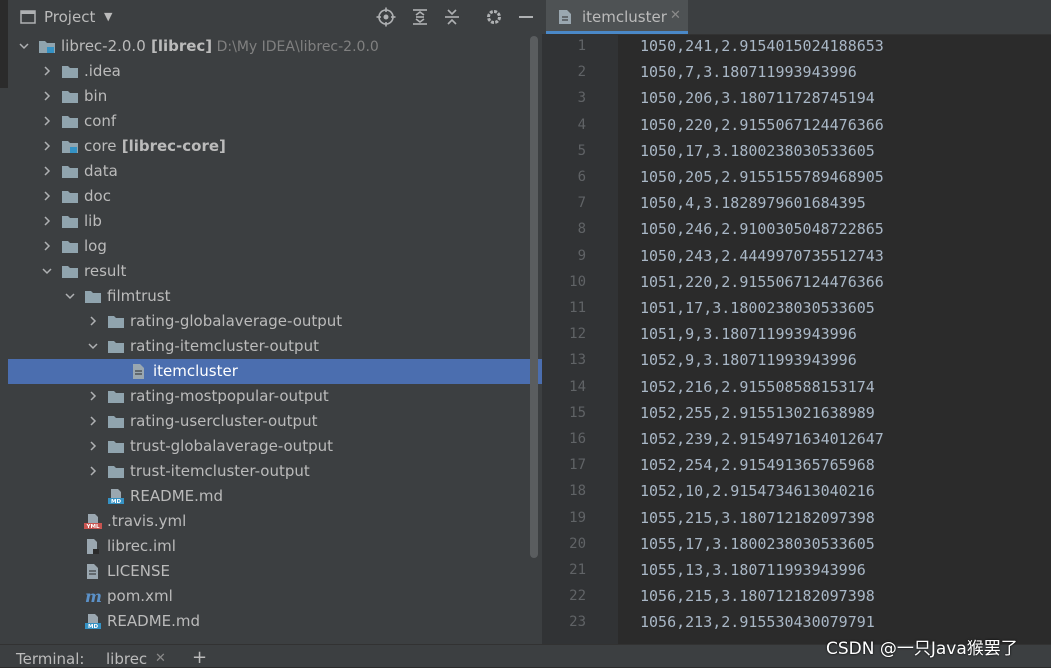 Image resolution: width=1051 pixels, height=668 pixels. I want to click on code-line: 1056,213,2.915530430079791, so click(757, 622).